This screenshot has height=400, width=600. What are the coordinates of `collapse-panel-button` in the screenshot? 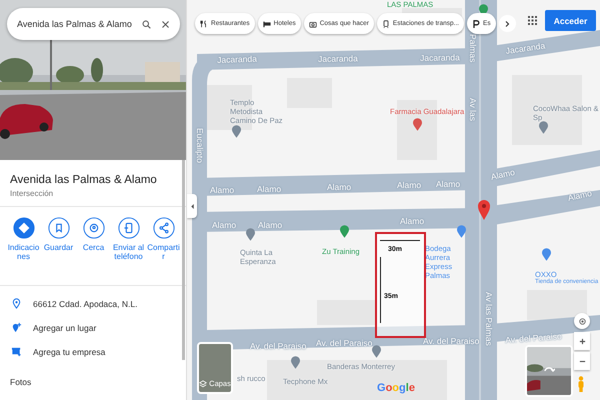 It's located at (192, 206).